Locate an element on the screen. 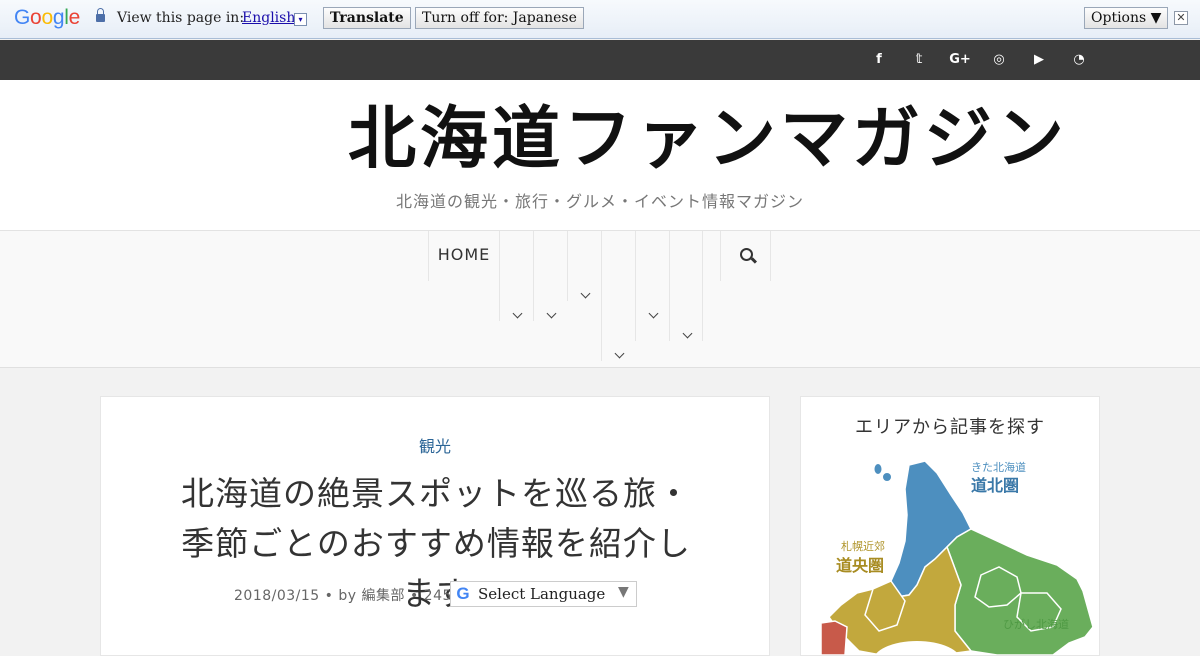  region-label-doo: 道央圏 is located at coordinates (860, 564).